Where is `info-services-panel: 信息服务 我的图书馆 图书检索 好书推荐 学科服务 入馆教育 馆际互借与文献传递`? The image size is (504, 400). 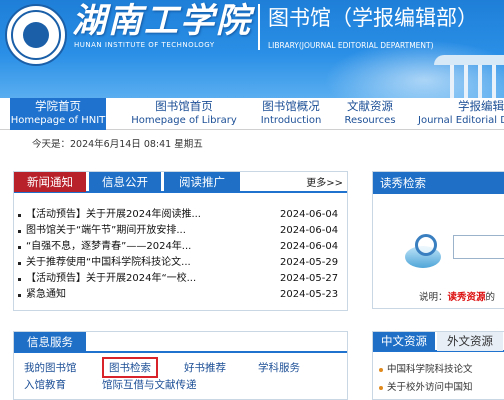 info-services-panel: 信息服务 我的图书馆 图书检索 好书推荐 学科服务 入馆教育 馆际互借与文献传递 is located at coordinates (180, 365).